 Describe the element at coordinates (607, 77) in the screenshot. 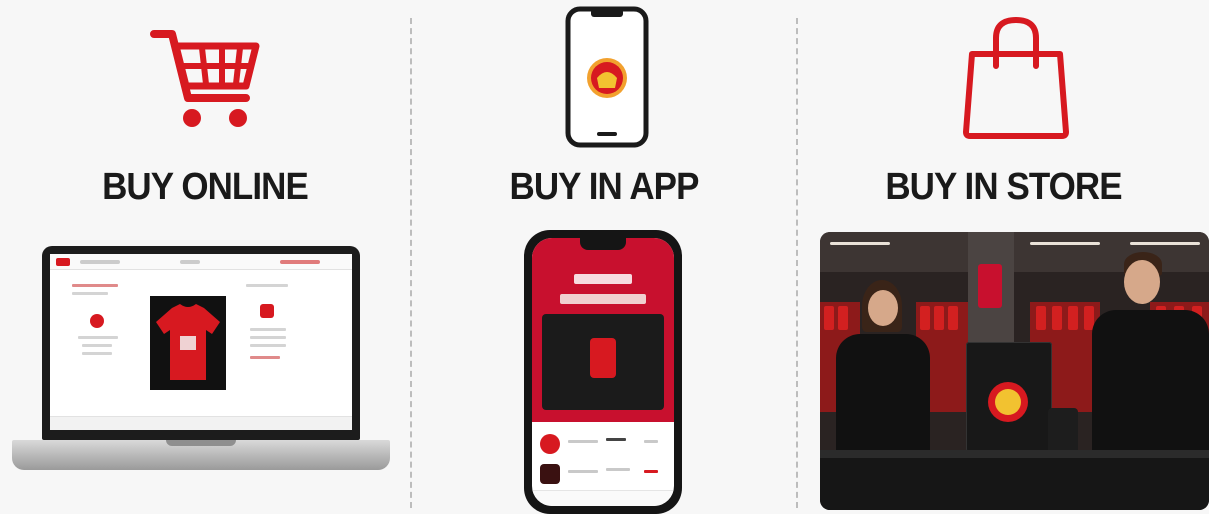

I see `smartphone-icon` at that location.